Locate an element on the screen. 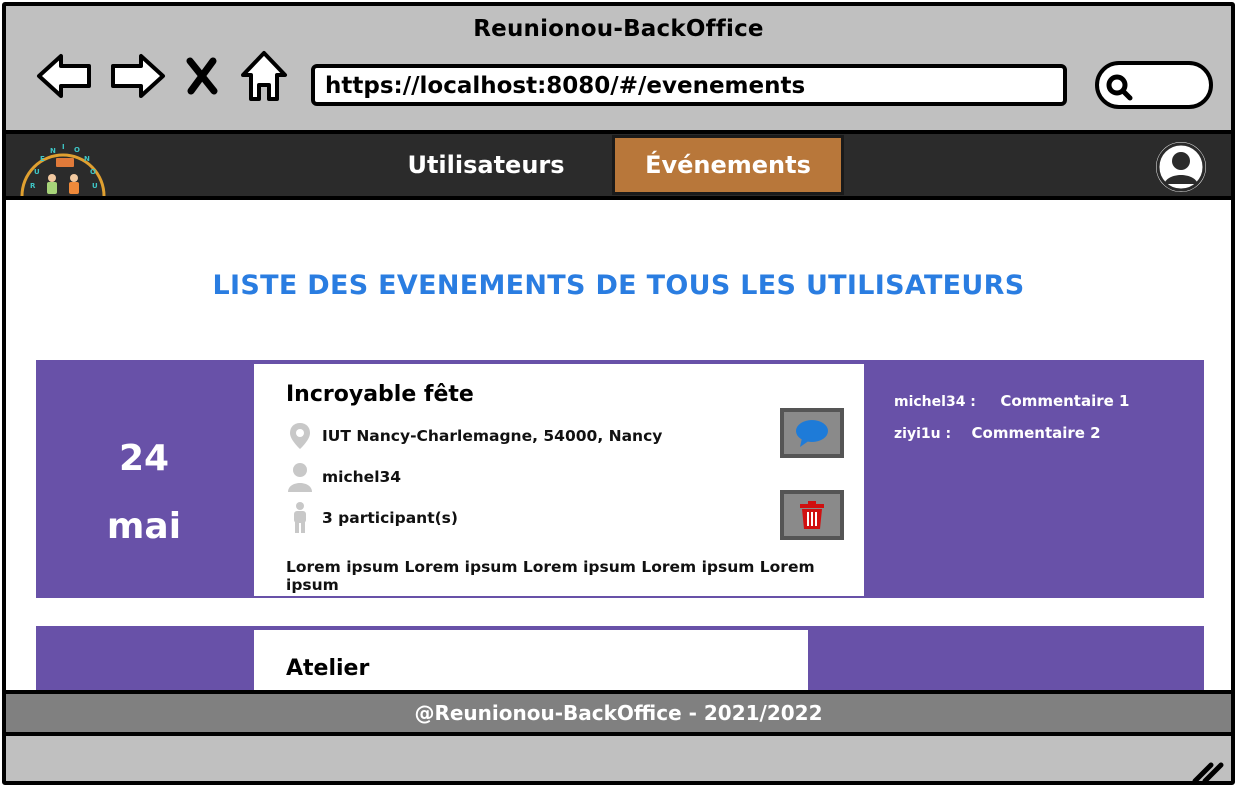 This screenshot has height=788, width=1238. user-avatar-icon is located at coordinates (1181, 167).